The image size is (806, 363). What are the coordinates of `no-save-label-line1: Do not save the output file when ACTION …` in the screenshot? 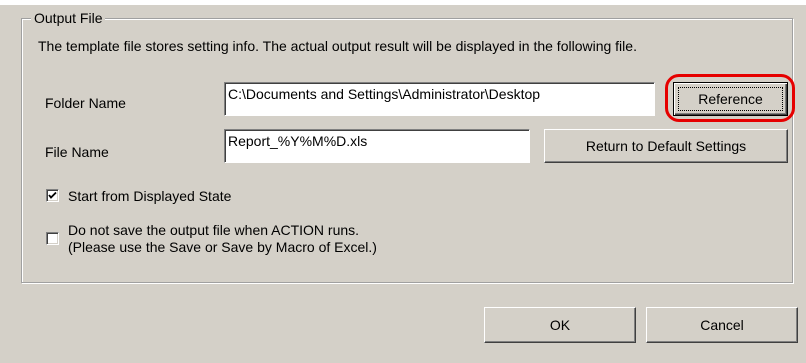 It's located at (213, 230).